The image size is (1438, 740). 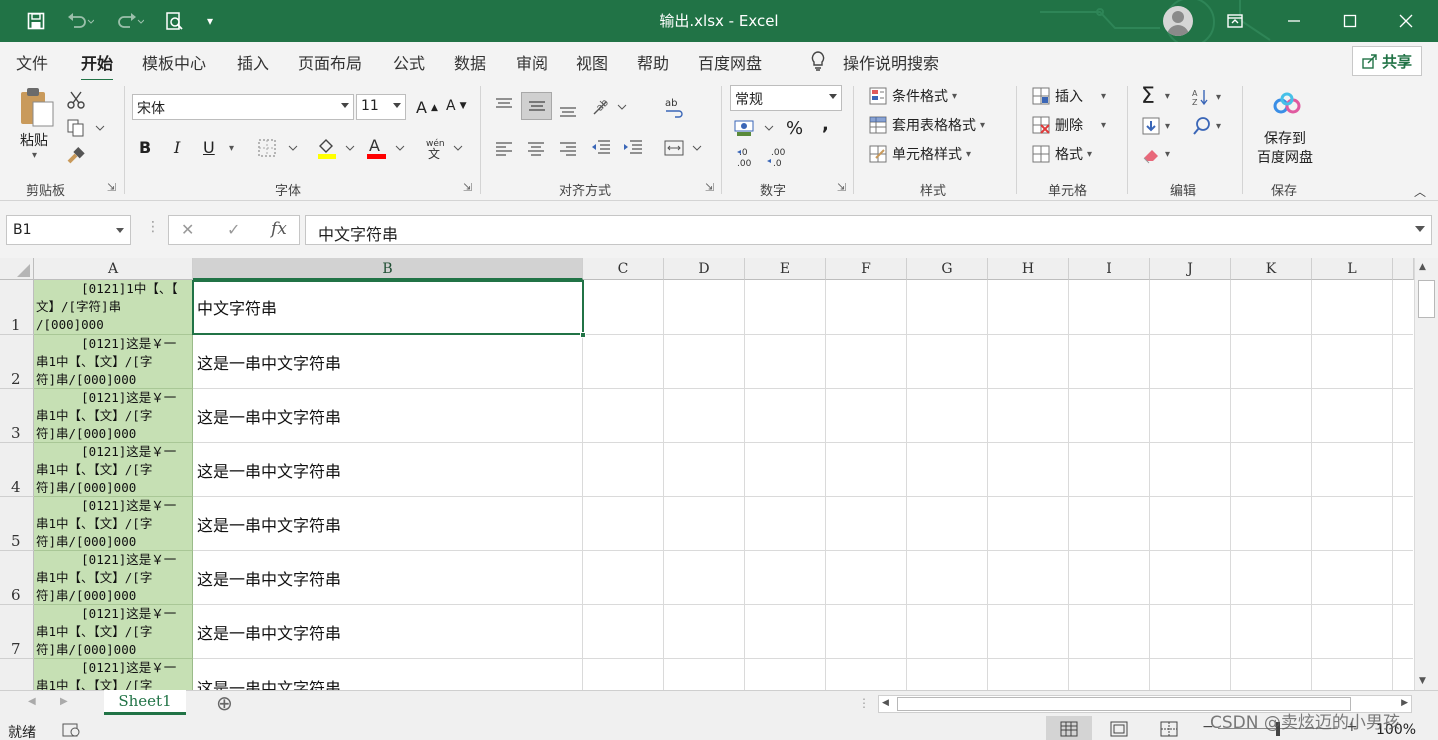 I want to click on paste-button: 粘贴 ▾, so click(x=38, y=126).